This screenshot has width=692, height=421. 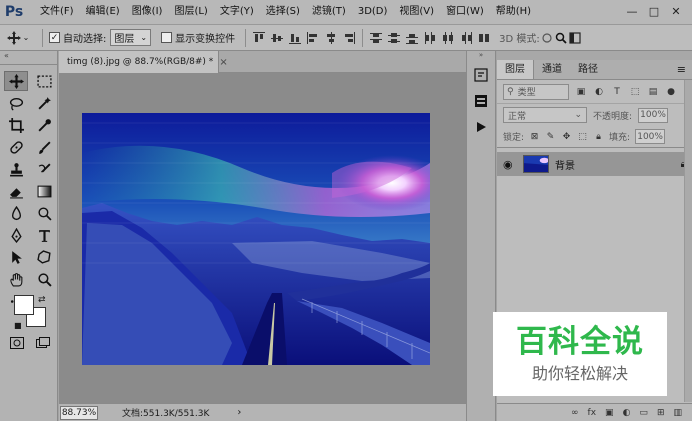 What do you see at coordinates (42, 300) in the screenshot?
I see `swap-colors-icon: ⇄` at bounding box center [42, 300].